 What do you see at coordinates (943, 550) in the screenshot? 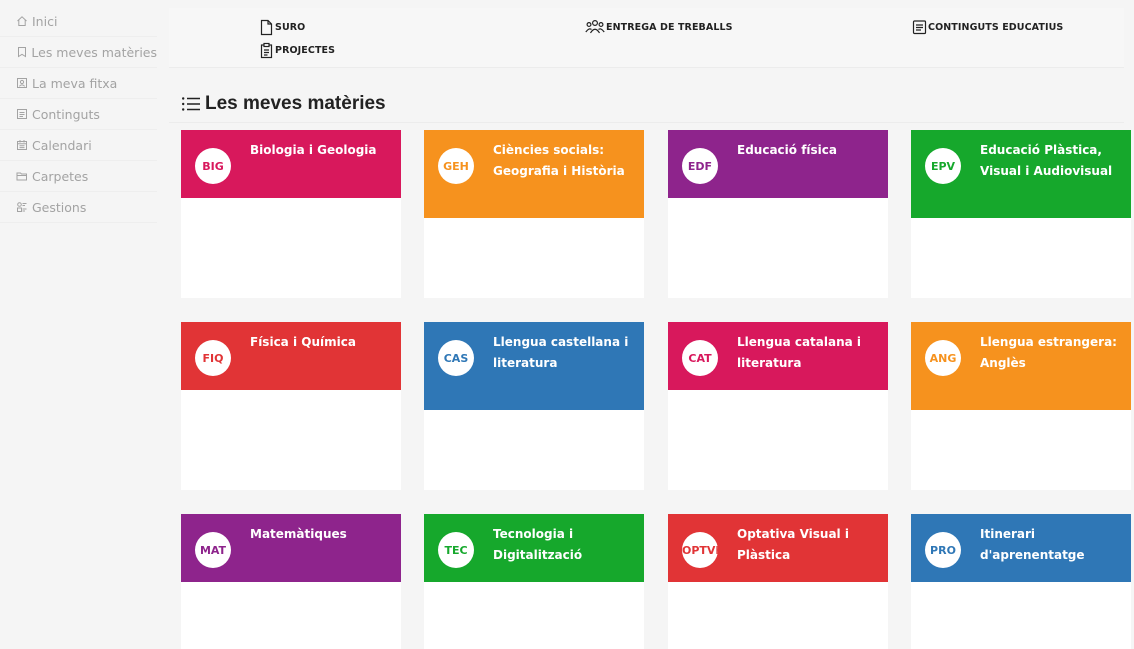
I see `subject-code-badge: PRO` at bounding box center [943, 550].